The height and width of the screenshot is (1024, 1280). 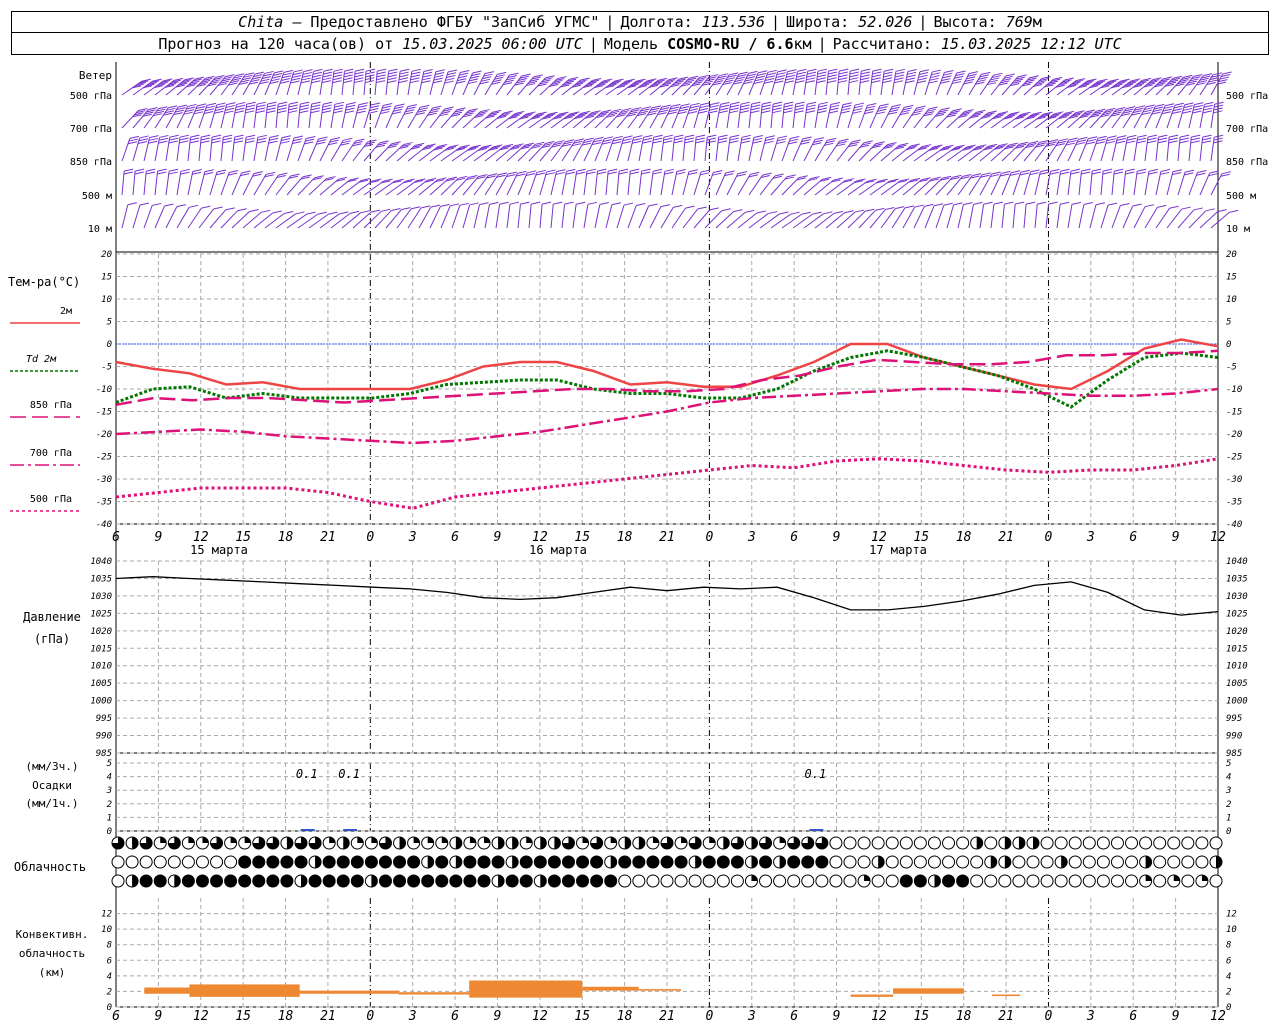 I want to click on hour-tick-bottom: 0, so click(x=1049, y=1016).